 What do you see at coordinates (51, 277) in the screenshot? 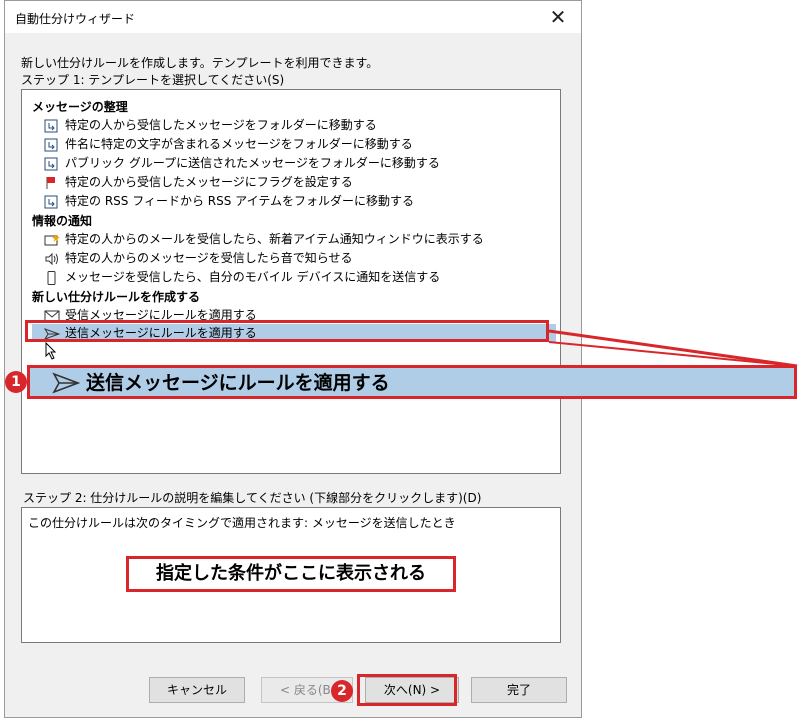
I see `mobile-device-icon` at bounding box center [51, 277].